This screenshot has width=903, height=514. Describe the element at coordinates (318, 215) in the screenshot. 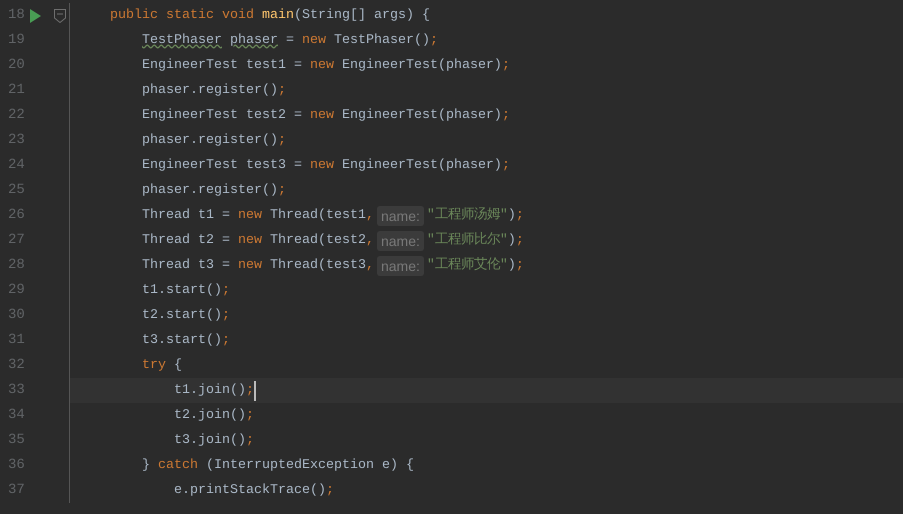

I see `code-text: Thread(test1` at that location.